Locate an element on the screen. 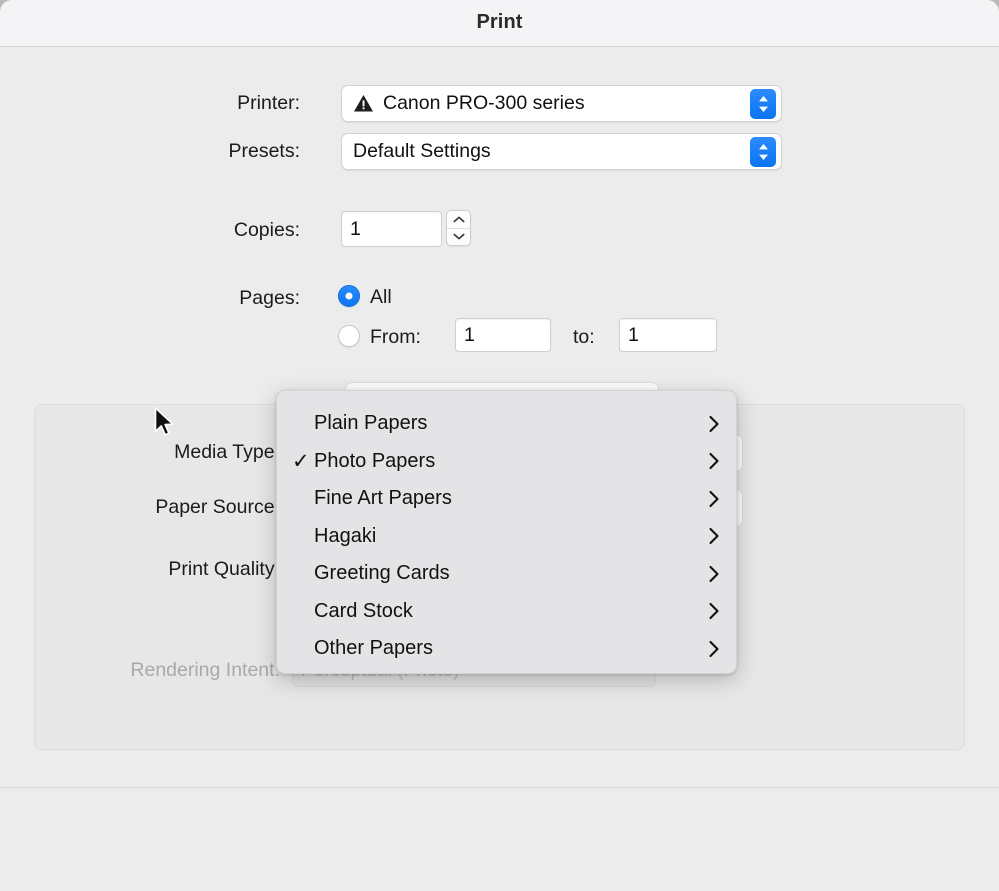 The image size is (999, 891). media-type-label: Media Type: is located at coordinates (227, 452).